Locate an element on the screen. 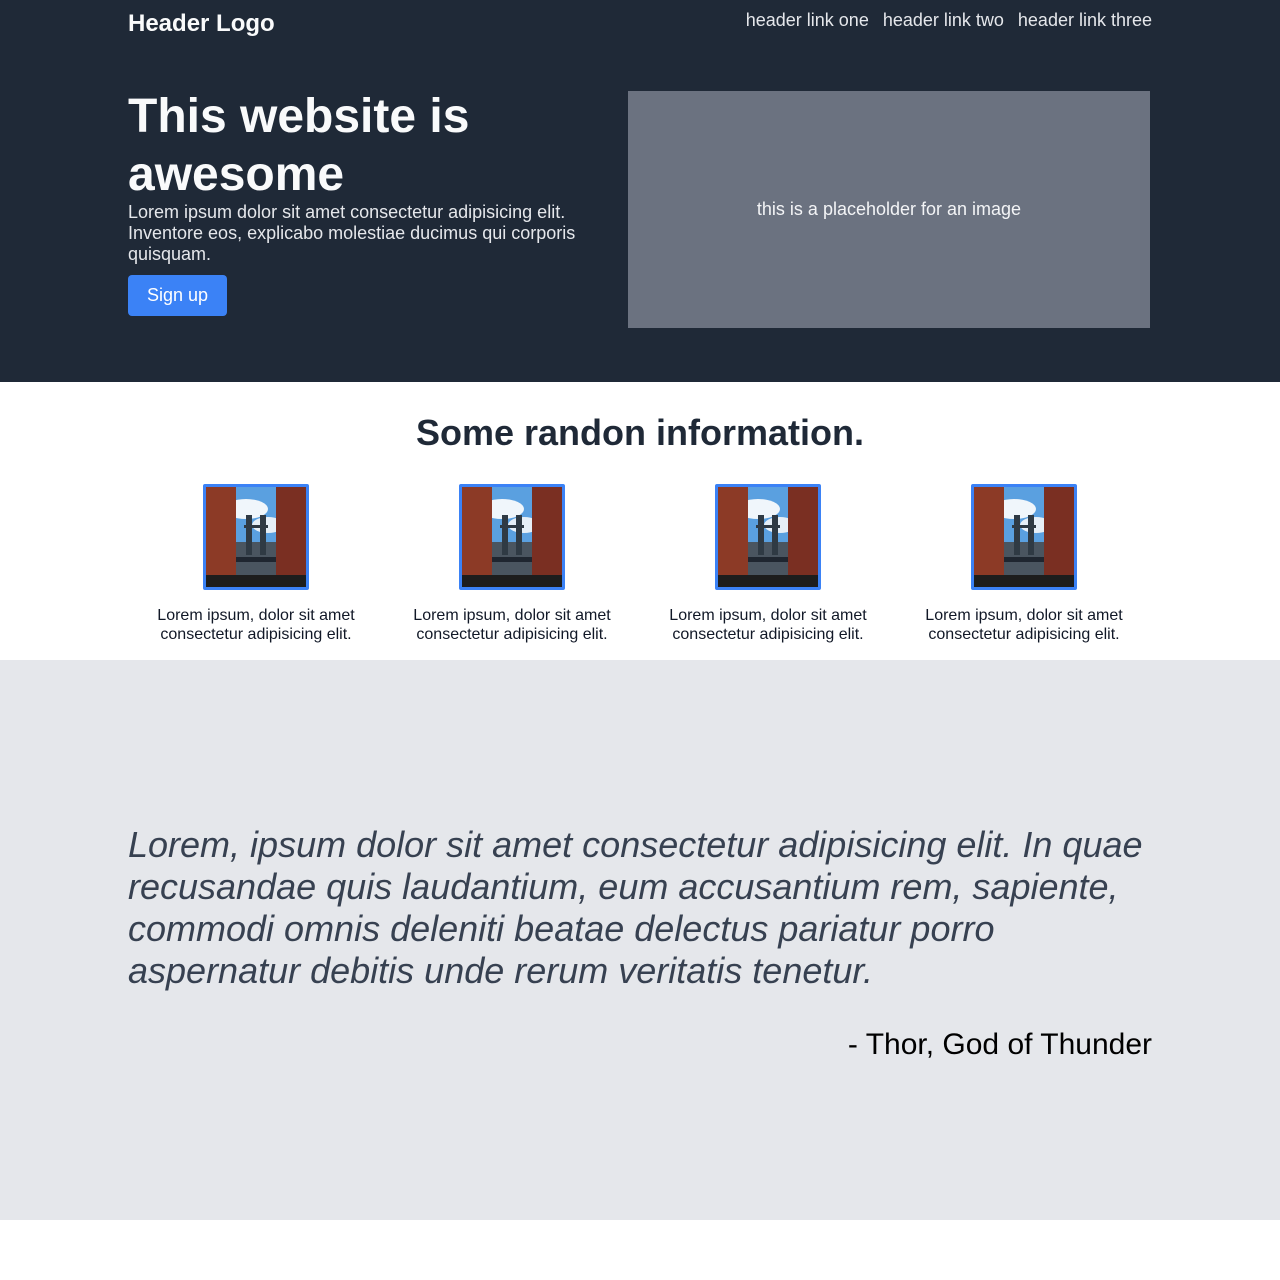  header-link-two: header link two is located at coordinates (943, 20).